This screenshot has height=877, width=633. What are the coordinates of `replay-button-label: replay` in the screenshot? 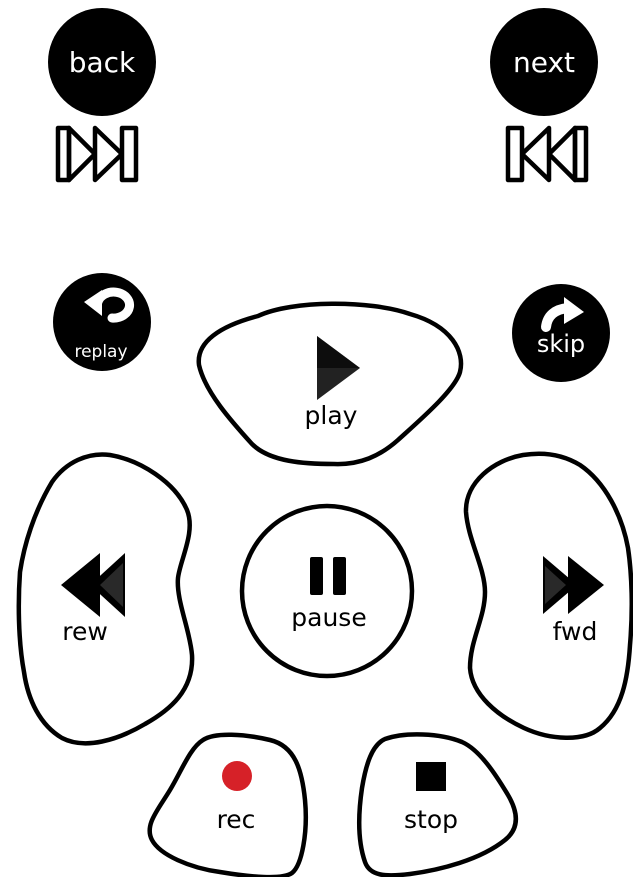 It's located at (100, 352).